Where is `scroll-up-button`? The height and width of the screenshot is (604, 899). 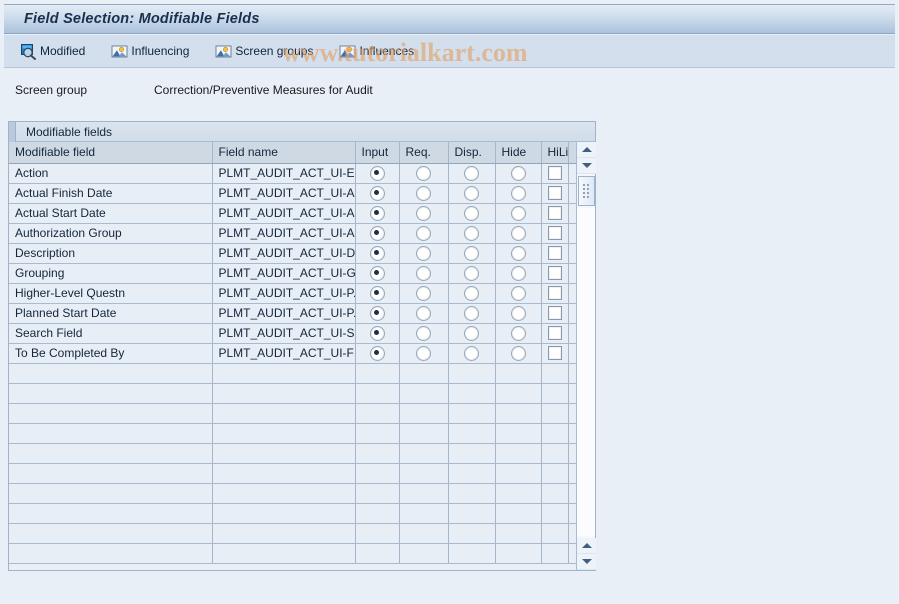
scroll-up-button is located at coordinates (586, 150).